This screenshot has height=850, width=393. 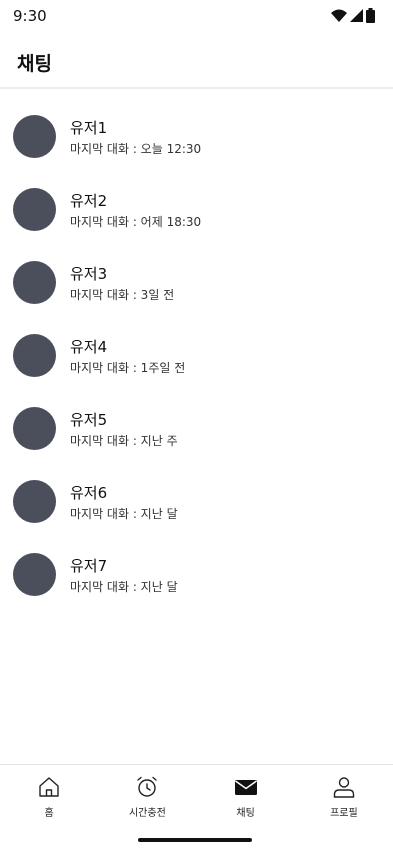 What do you see at coordinates (344, 813) in the screenshot?
I see `nav-label: 프로필` at bounding box center [344, 813].